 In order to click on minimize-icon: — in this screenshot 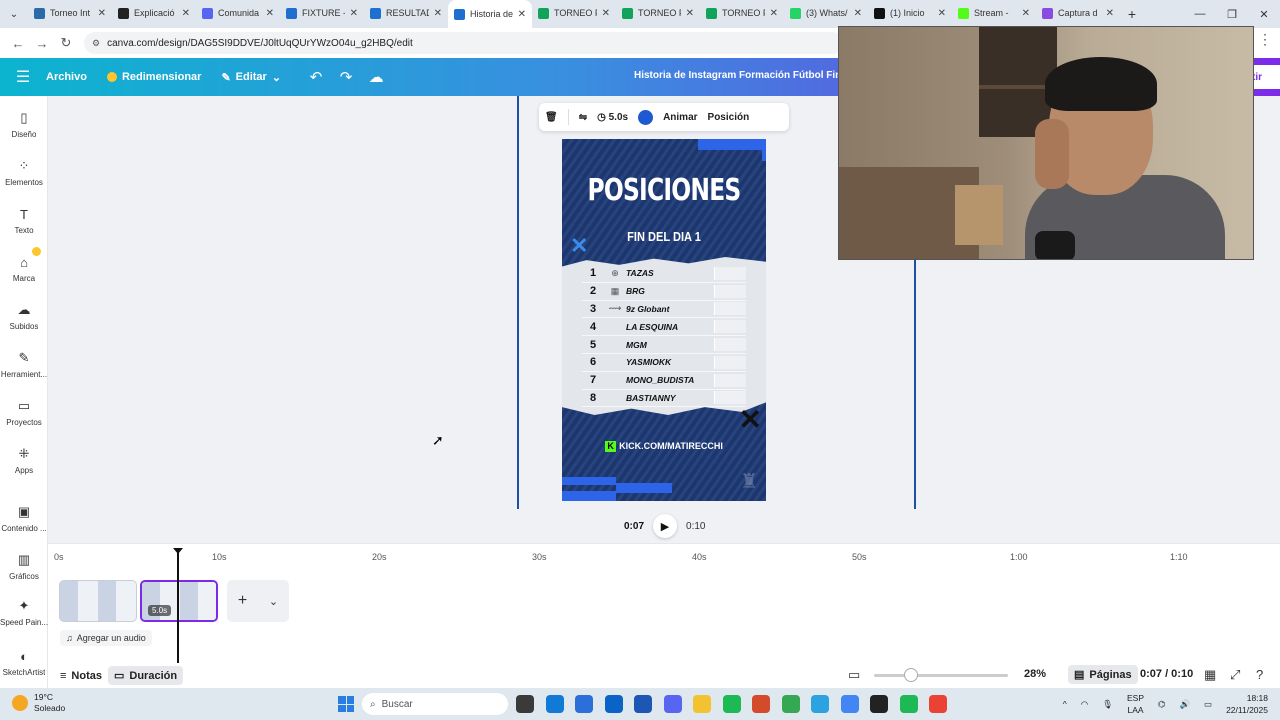, I will do `click(1200, 14)`.